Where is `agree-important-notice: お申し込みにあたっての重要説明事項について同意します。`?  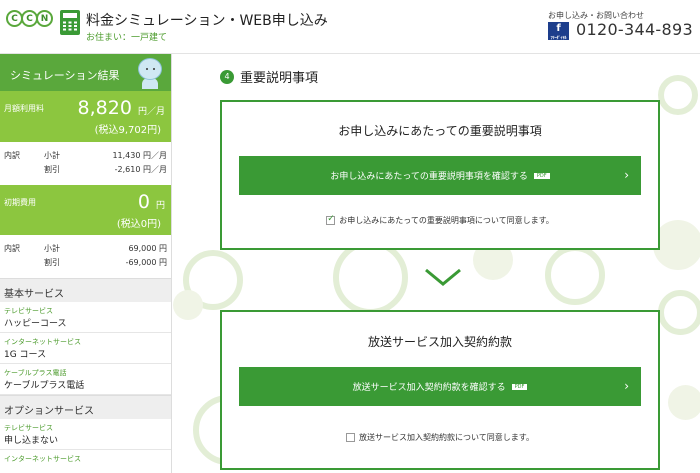
agree-important-notice: お申し込みにあたっての重要説明事項について同意します。 is located at coordinates (440, 220).